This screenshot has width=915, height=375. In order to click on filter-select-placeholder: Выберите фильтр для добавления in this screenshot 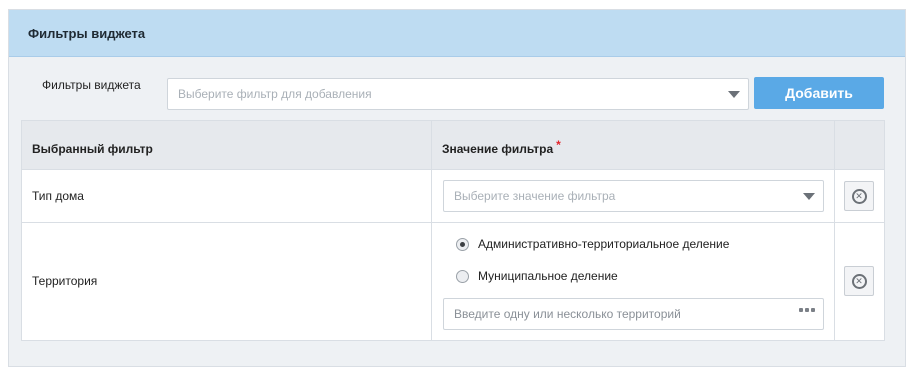, I will do `click(275, 94)`.